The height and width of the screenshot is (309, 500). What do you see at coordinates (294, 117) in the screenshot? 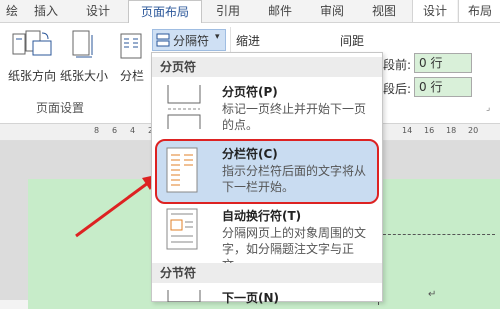
I see `page-break-description: 标记一页终止并开始下一页的点。` at bounding box center [294, 117].